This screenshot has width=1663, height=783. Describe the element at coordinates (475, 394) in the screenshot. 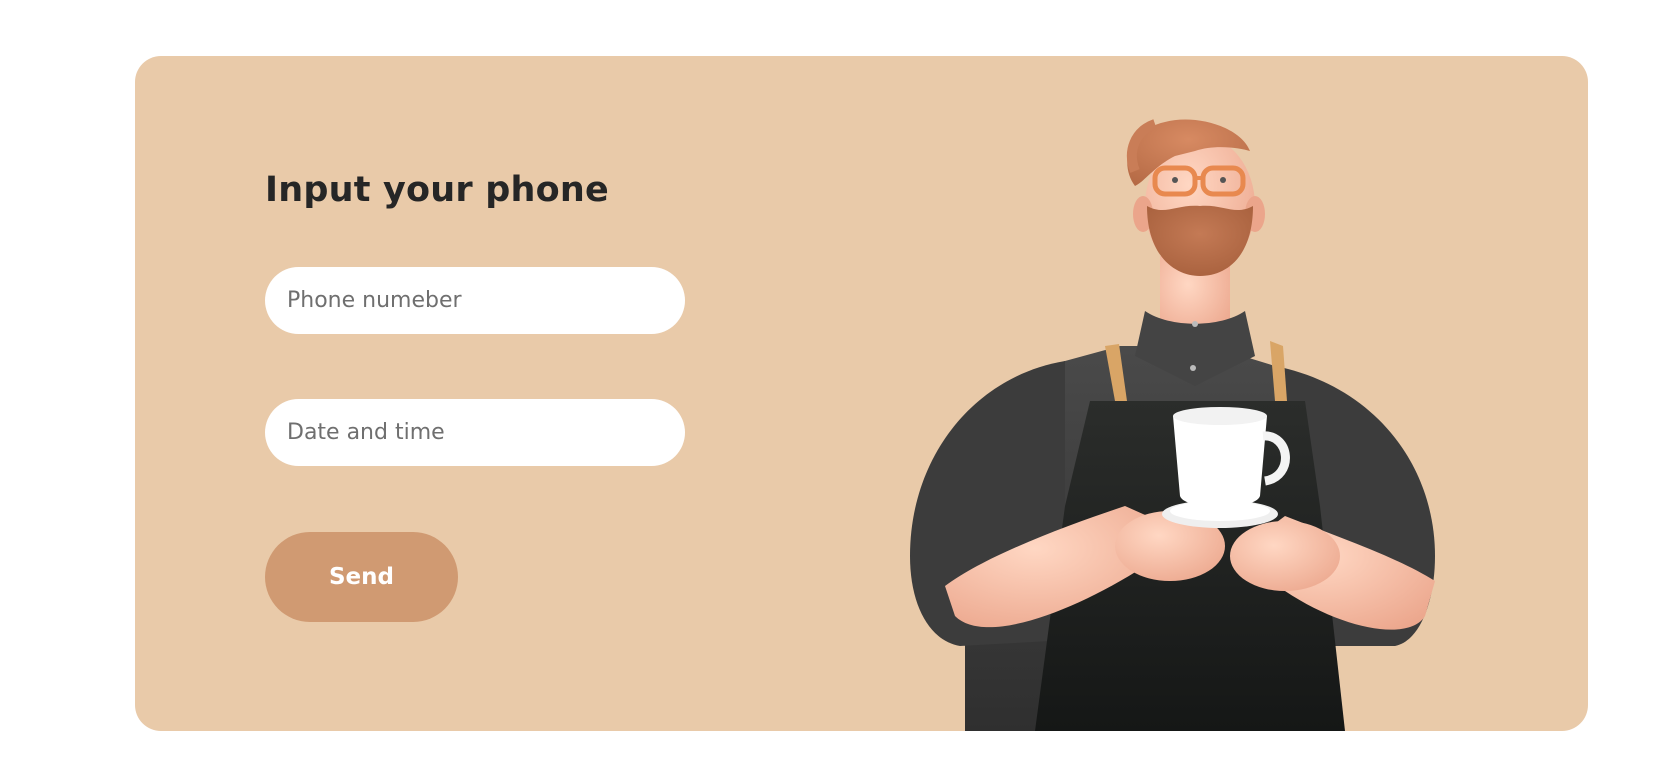

I see `phone-form: Input your phone Send` at that location.